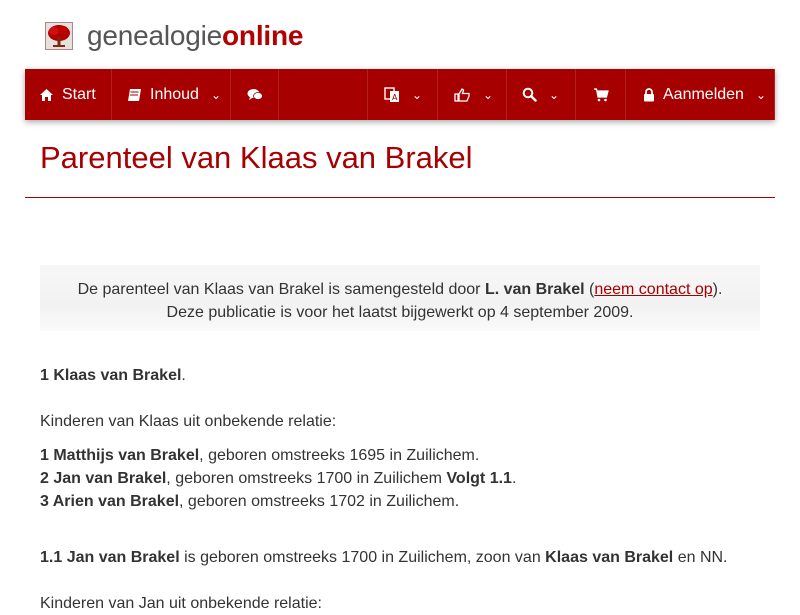 The width and height of the screenshot is (800, 615). I want to click on main-navbar: Start Inhoud ⌄ A ⌄ ⌄ ⌄ Aanmelden ⌄, so click(400, 94).